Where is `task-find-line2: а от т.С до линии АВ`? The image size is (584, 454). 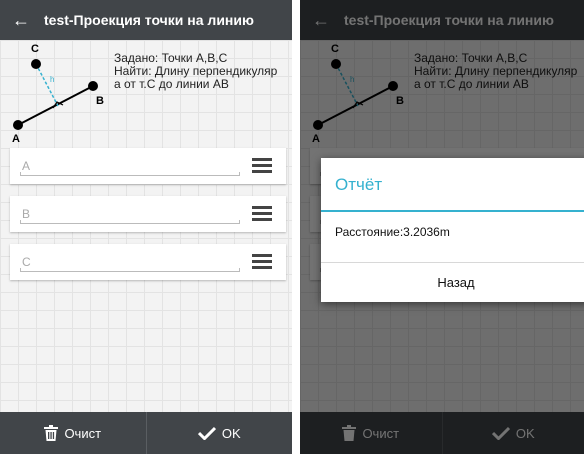 task-find-line2: а от т.С до линии АВ is located at coordinates (171, 84).